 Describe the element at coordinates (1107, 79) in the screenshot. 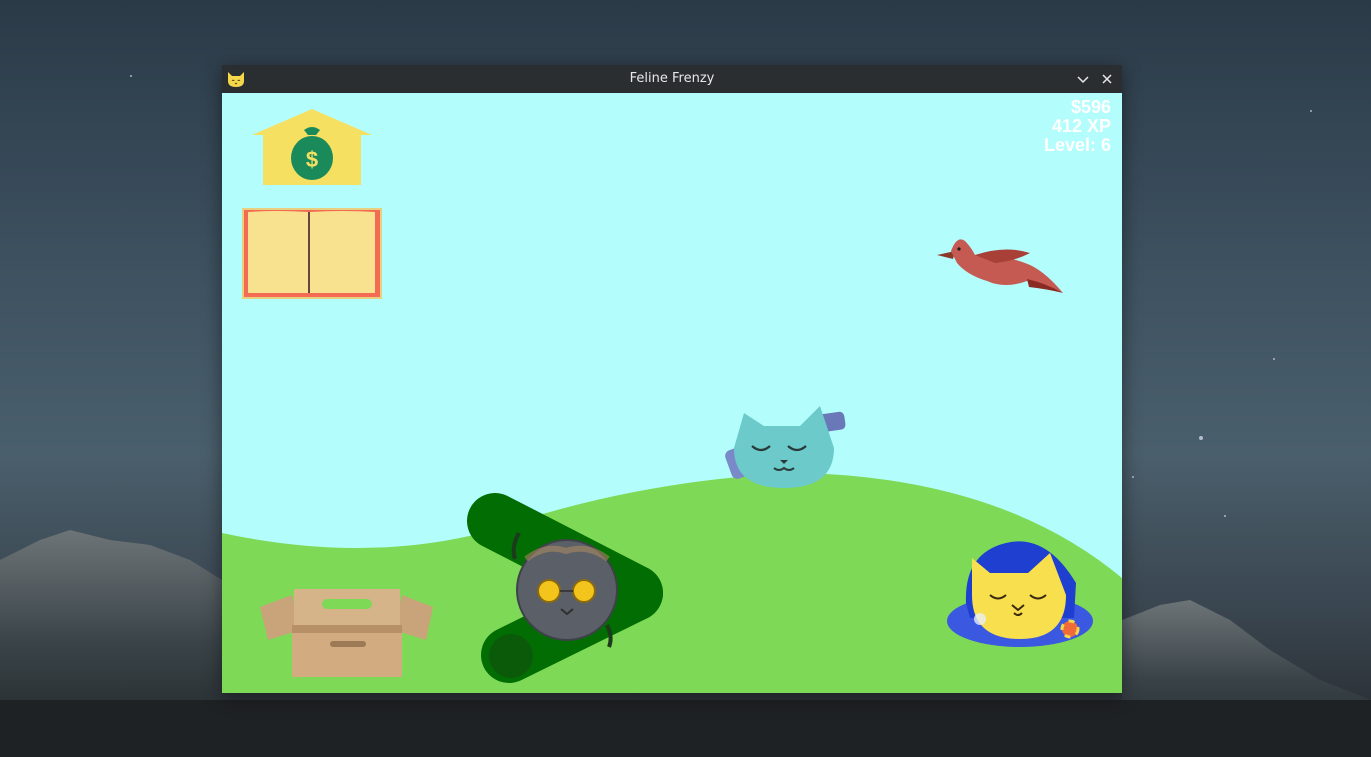

I see `close-icon` at that location.